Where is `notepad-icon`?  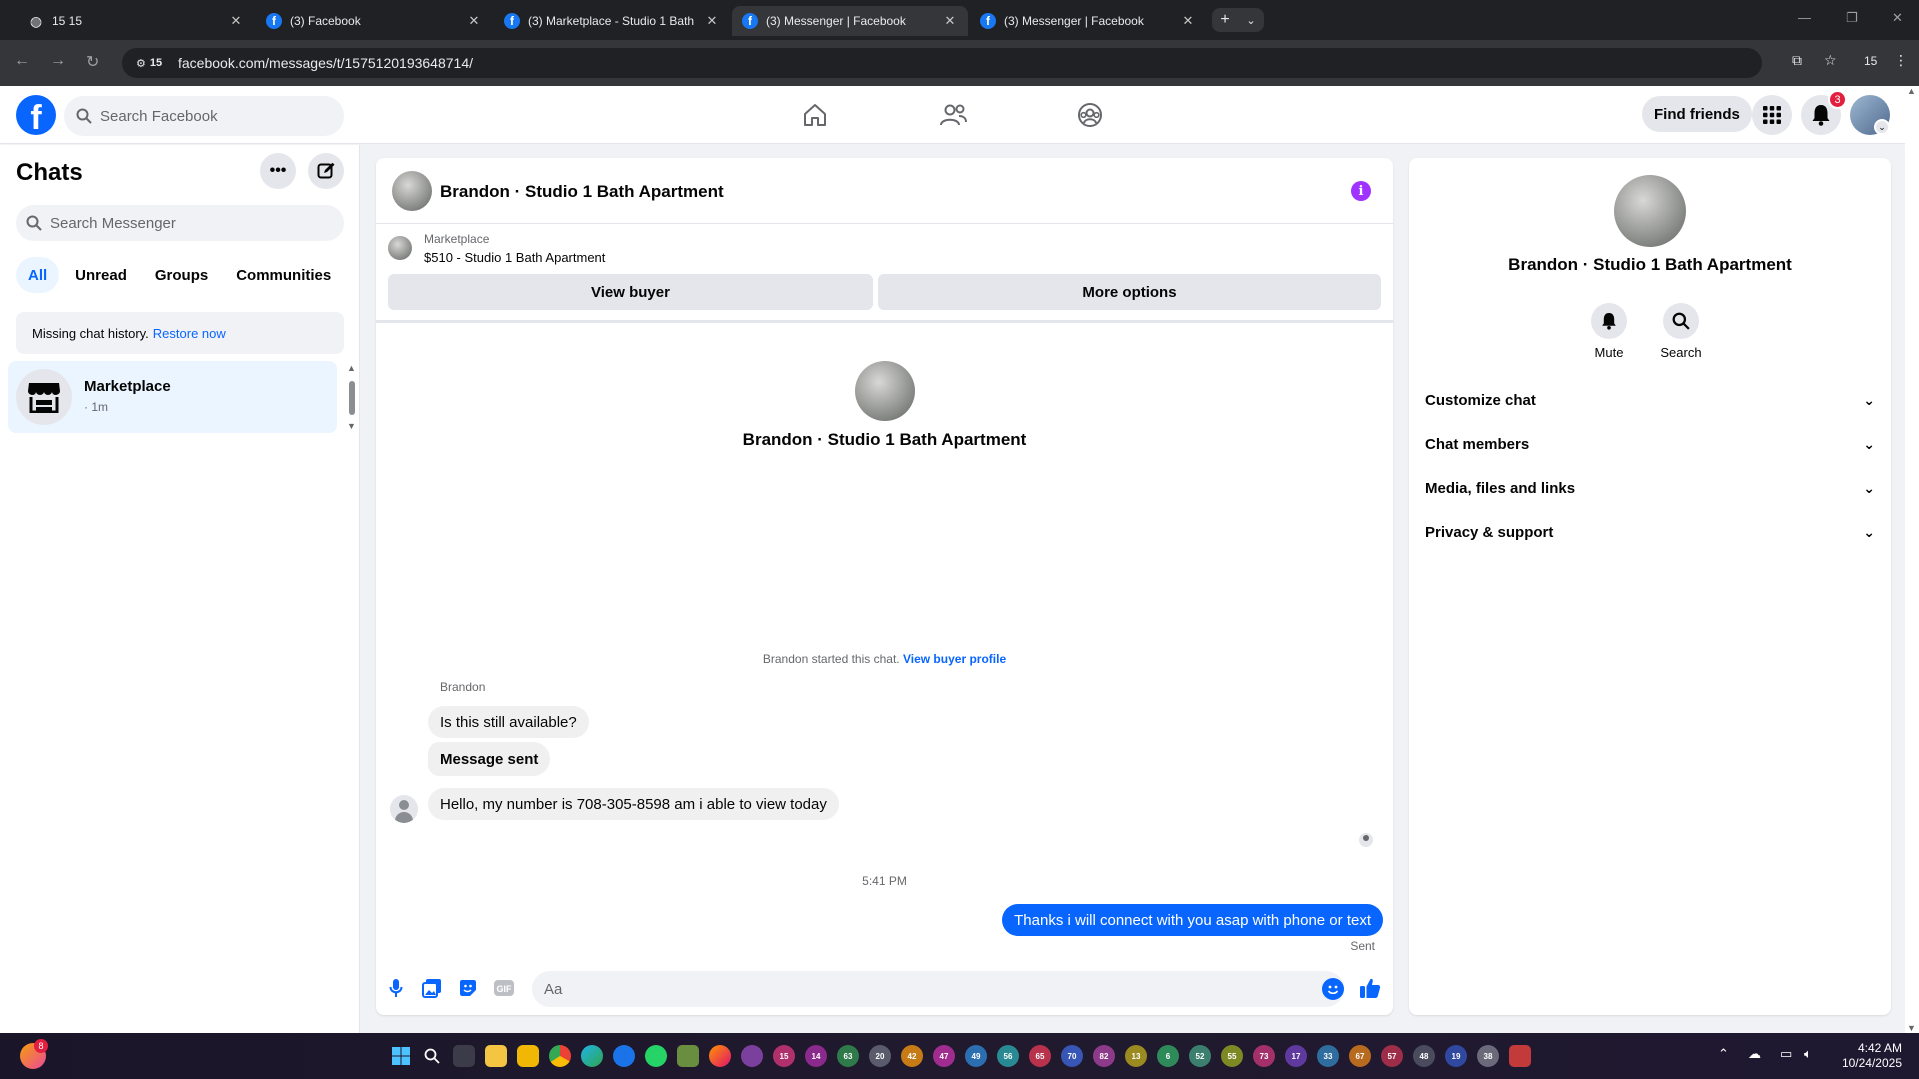 notepad-icon is located at coordinates (688, 1056).